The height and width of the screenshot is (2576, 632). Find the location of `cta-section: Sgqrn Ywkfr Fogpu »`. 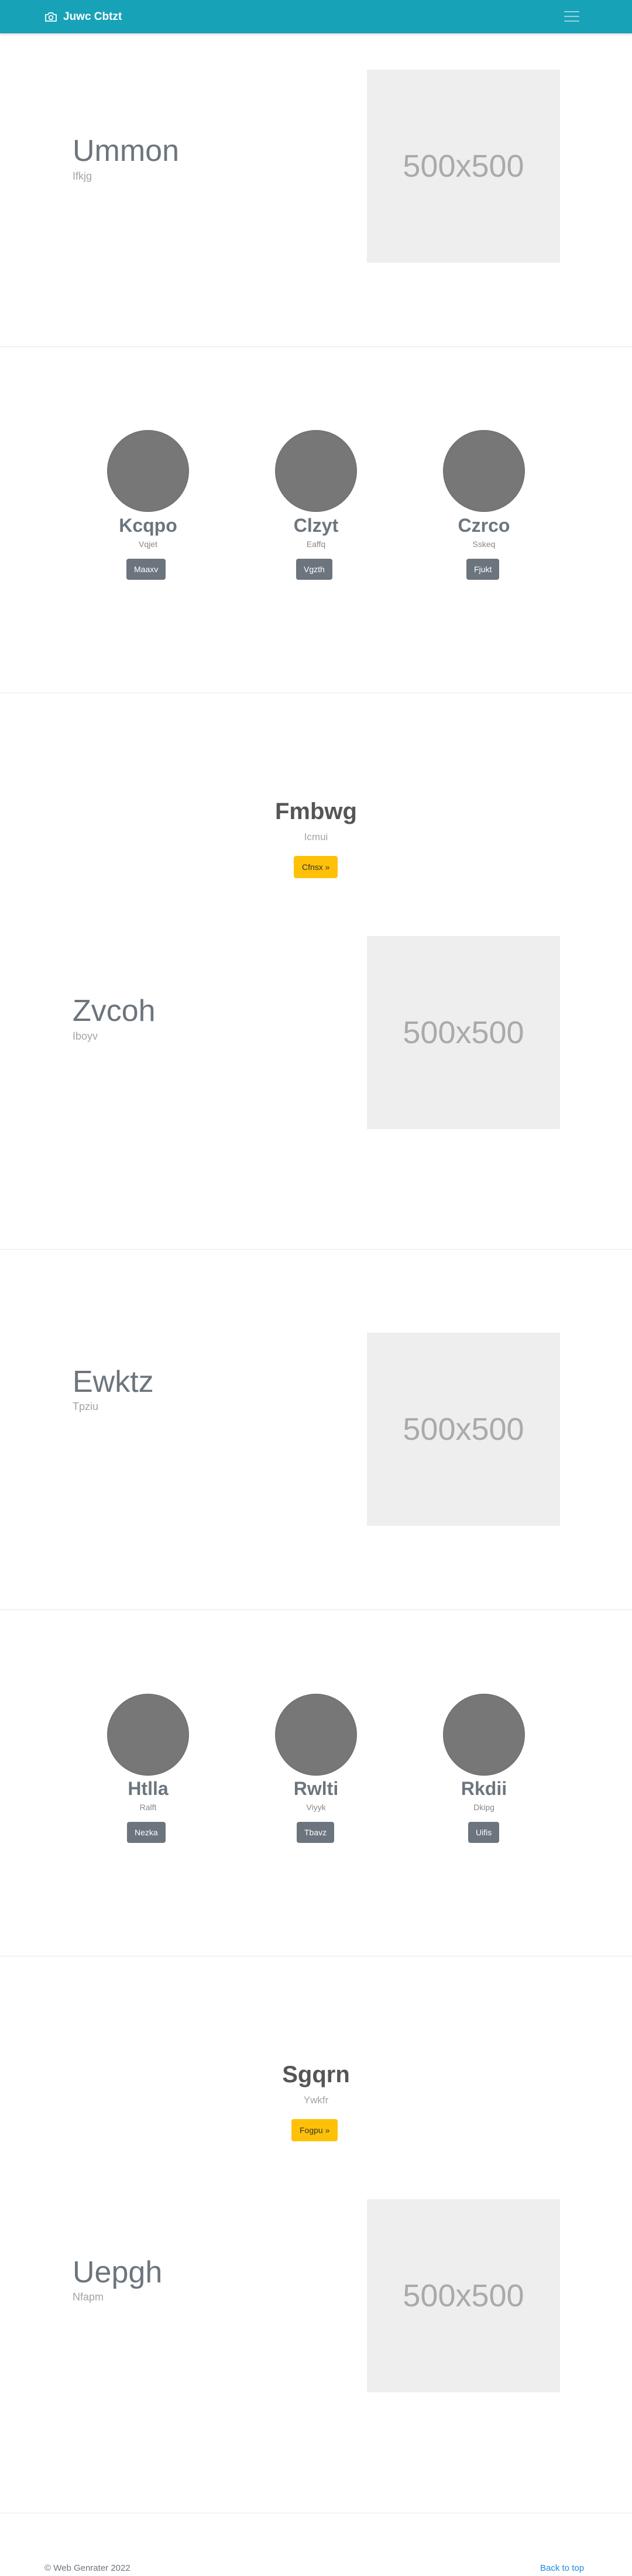

cta-section: Sgqrn Ywkfr Fogpu » is located at coordinates (316, 2072).